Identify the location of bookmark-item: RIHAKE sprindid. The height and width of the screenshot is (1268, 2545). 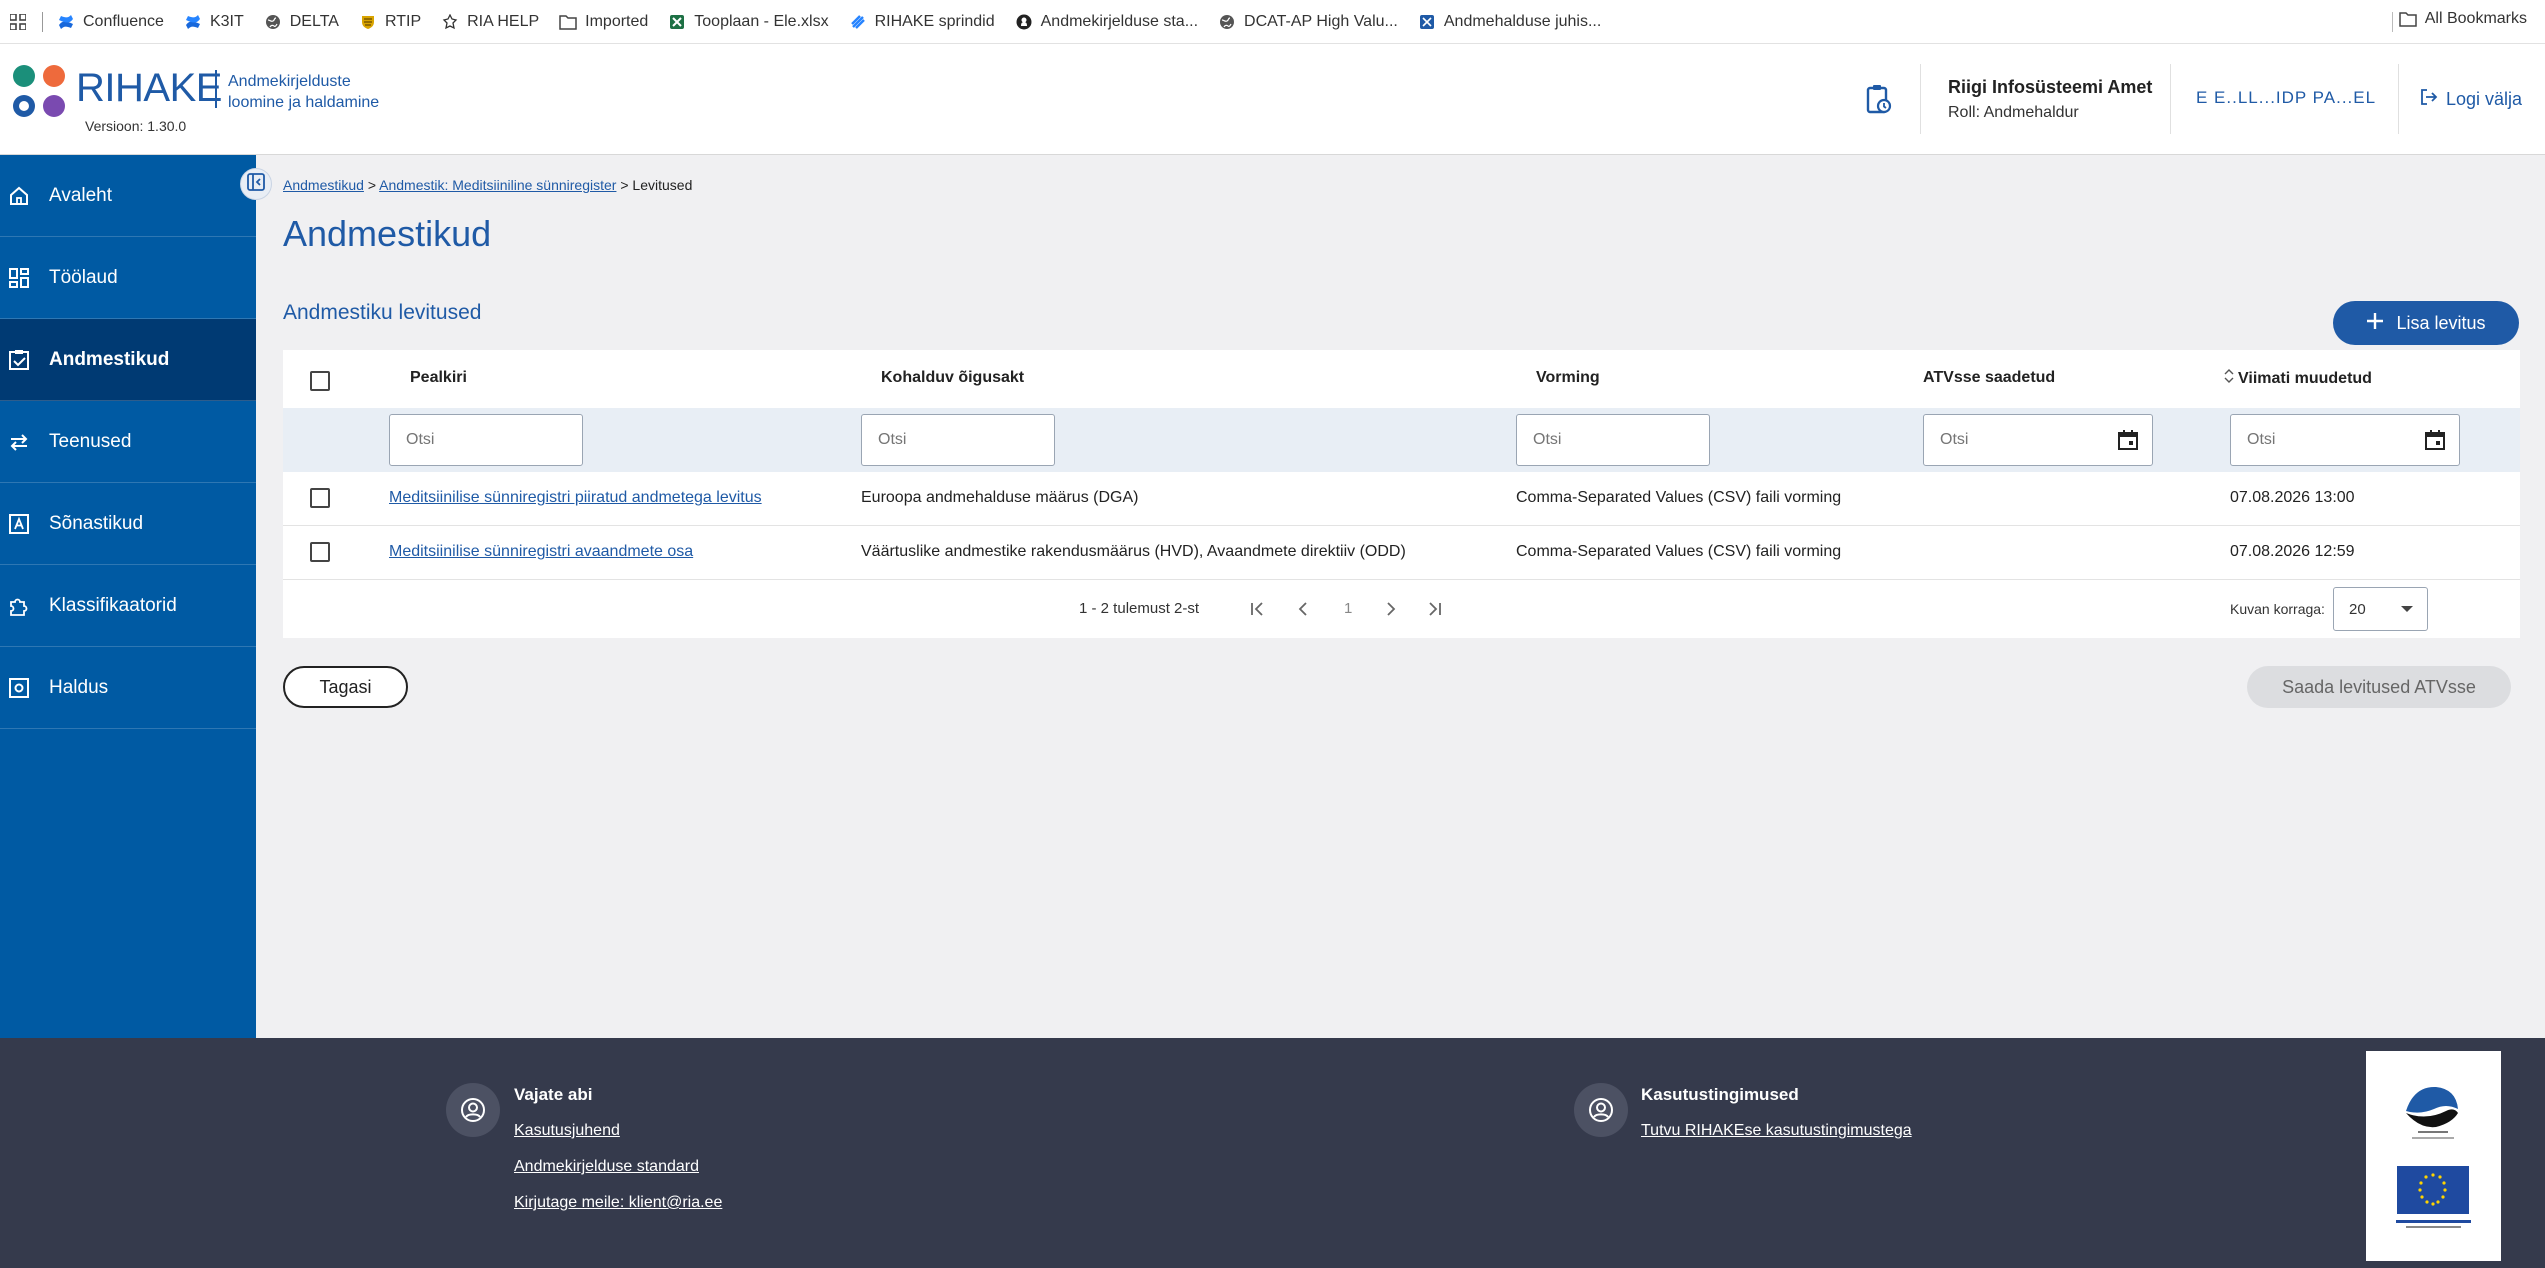
(922, 22).